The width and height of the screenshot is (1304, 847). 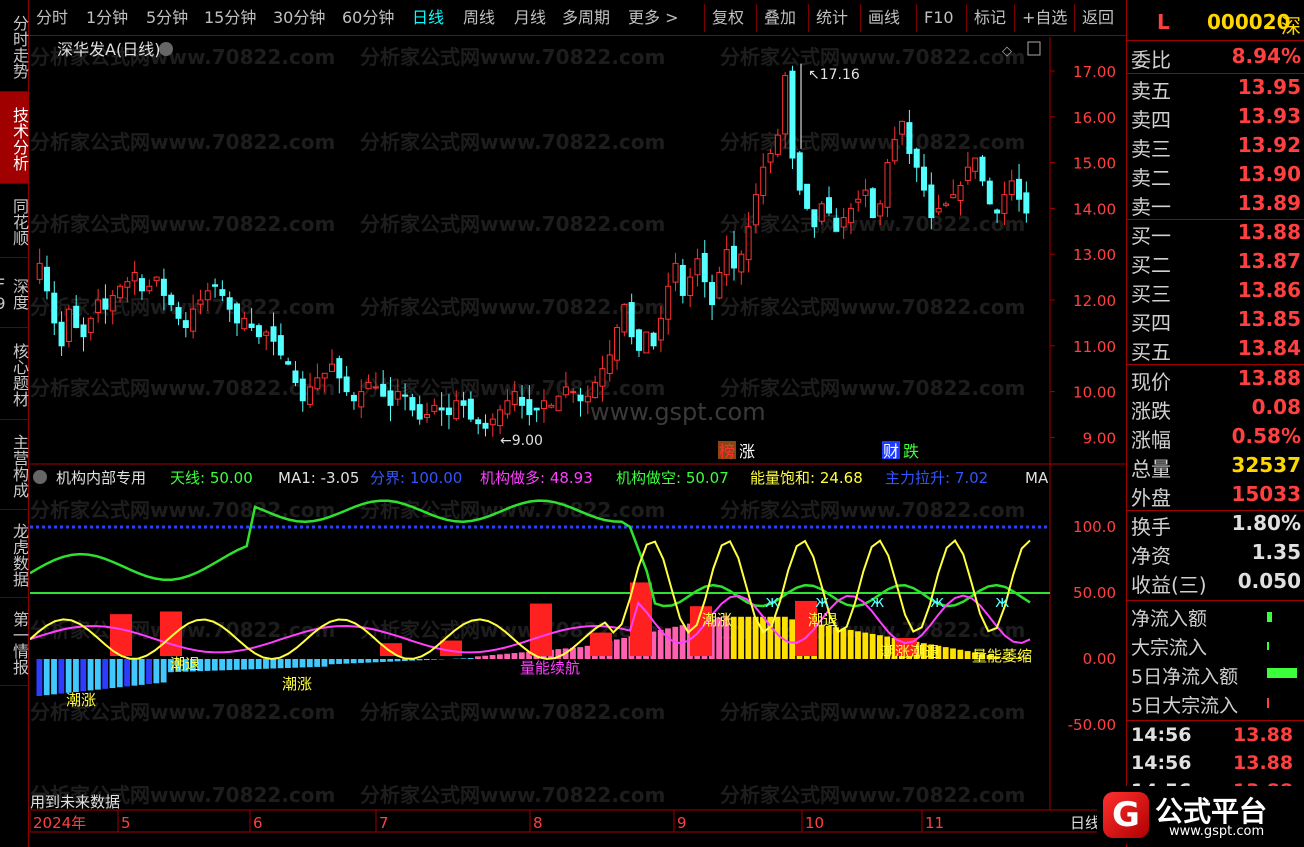 What do you see at coordinates (75, 802) in the screenshot?
I see `future-data-note: 用到未来数据` at bounding box center [75, 802].